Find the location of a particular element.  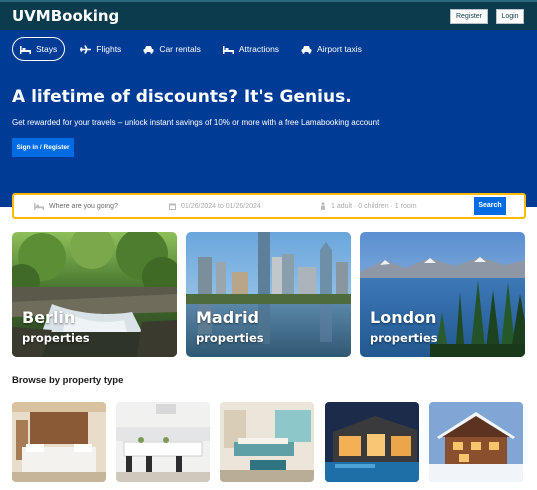

destination-field is located at coordinates (109, 206).